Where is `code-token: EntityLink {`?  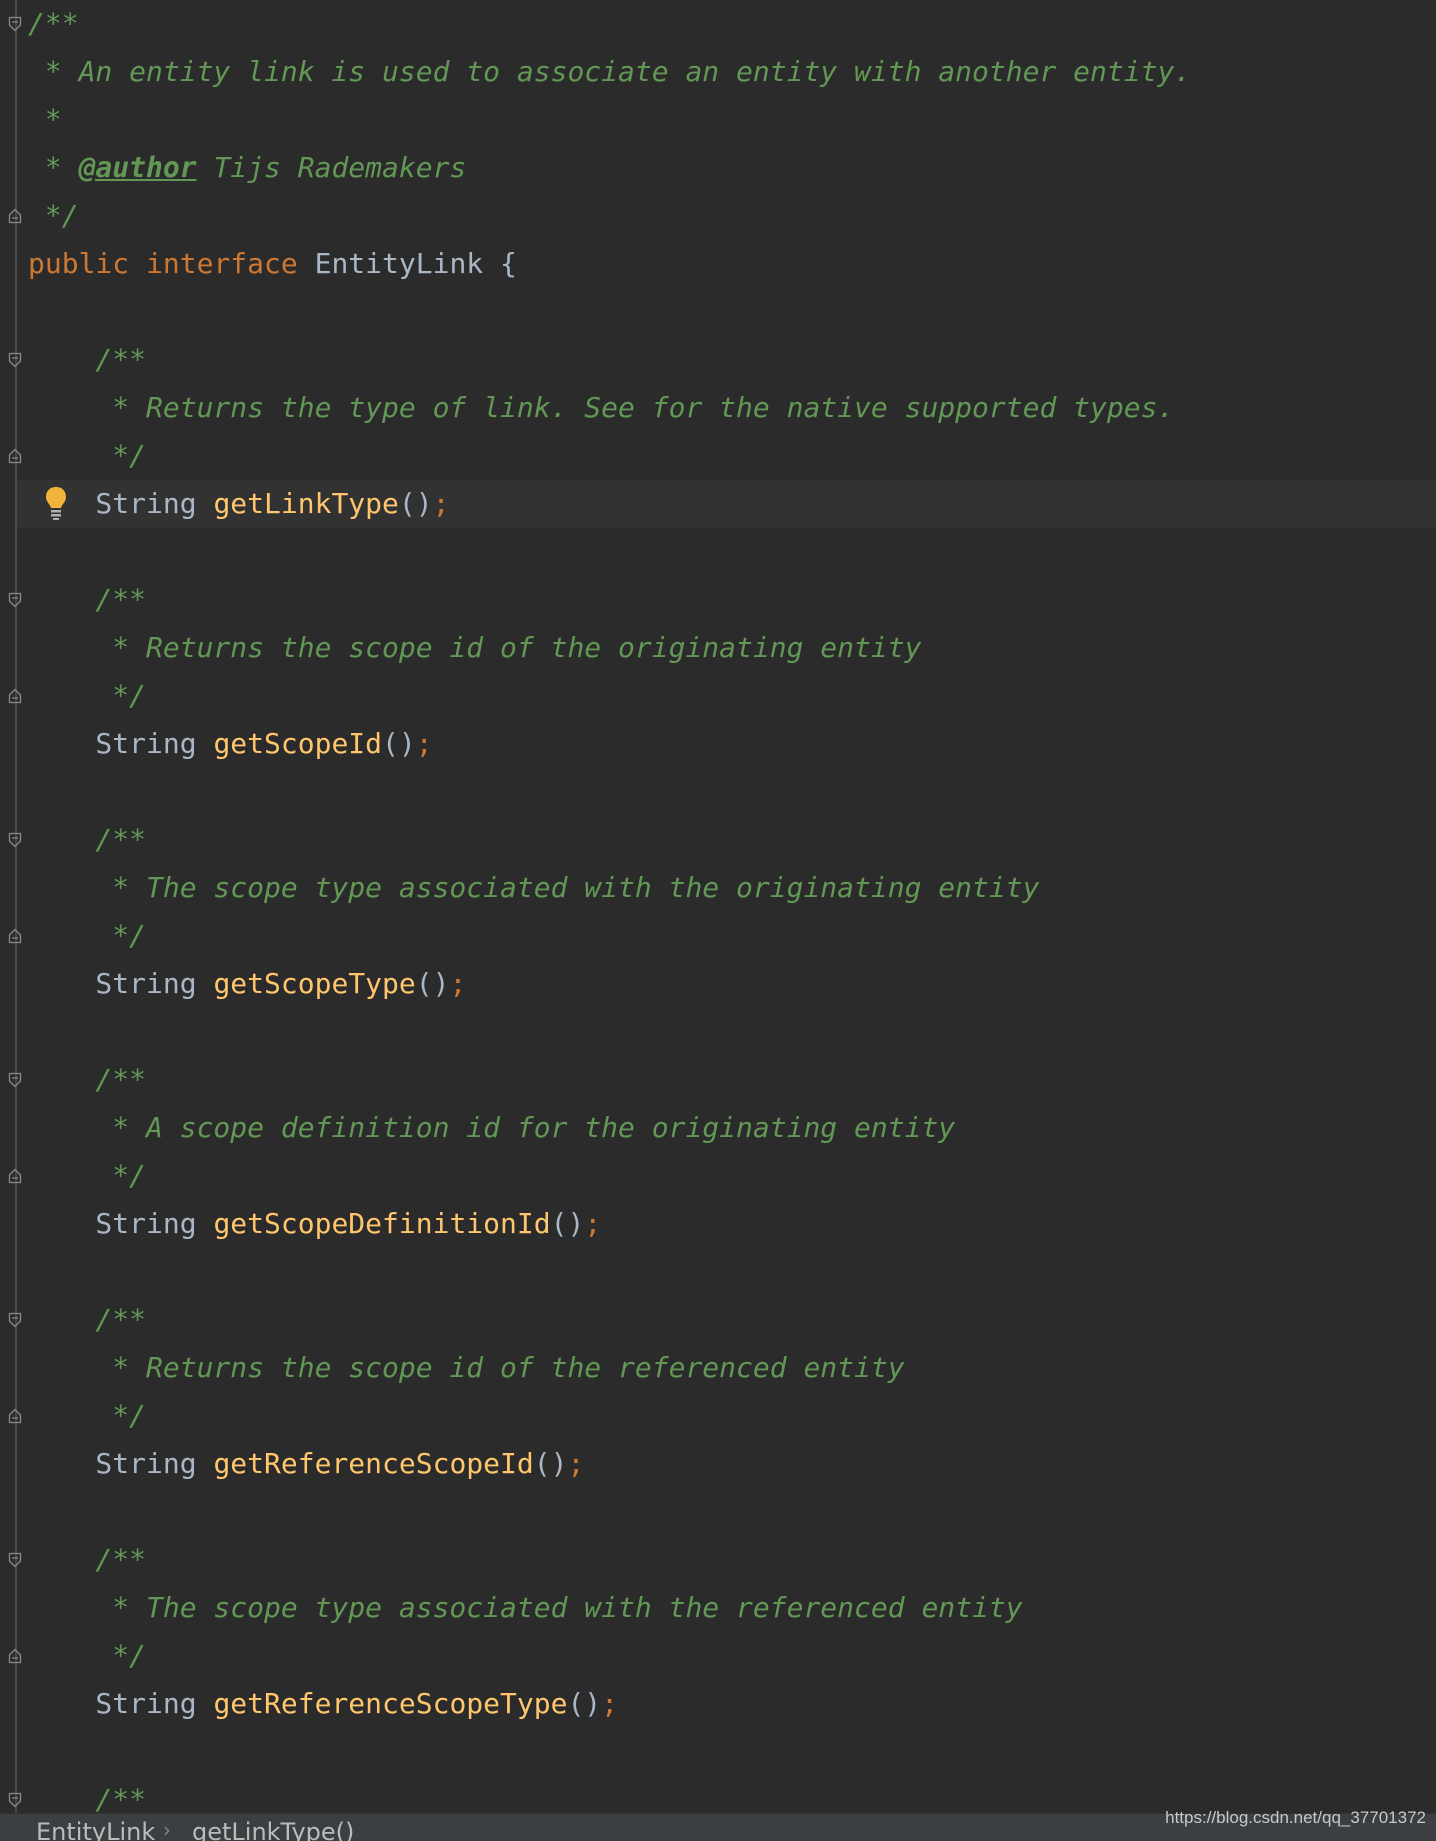
code-token: EntityLink { is located at coordinates (415, 263).